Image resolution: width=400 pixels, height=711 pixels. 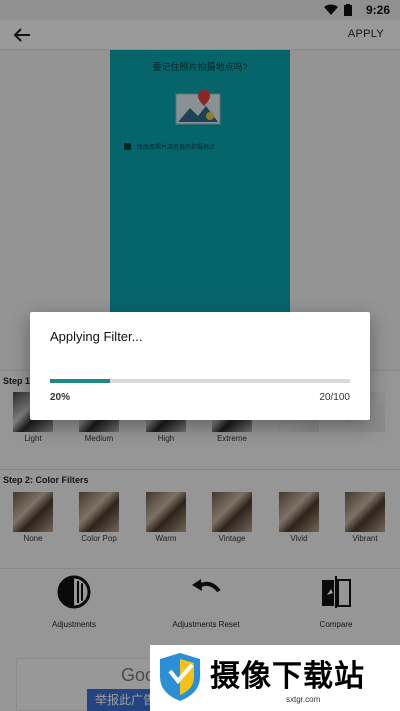 What do you see at coordinates (200, 366) in the screenshot?
I see `progress-dialog: Applying Filter... 20% 20/100` at bounding box center [200, 366].